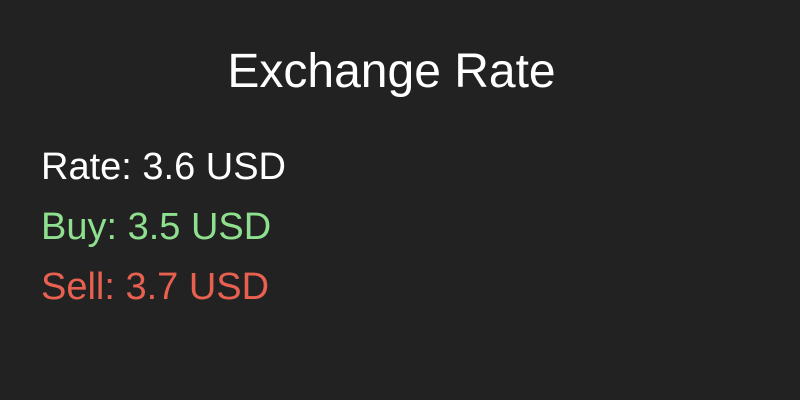  What do you see at coordinates (391, 71) in the screenshot?
I see `page-title: Exchange Rate` at bounding box center [391, 71].